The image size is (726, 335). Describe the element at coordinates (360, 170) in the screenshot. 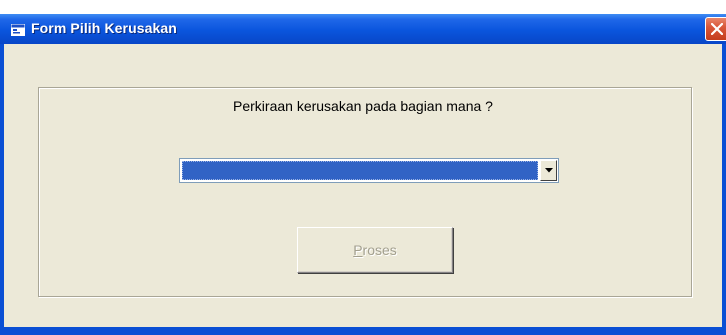

I see `combobox-selected-value` at that location.